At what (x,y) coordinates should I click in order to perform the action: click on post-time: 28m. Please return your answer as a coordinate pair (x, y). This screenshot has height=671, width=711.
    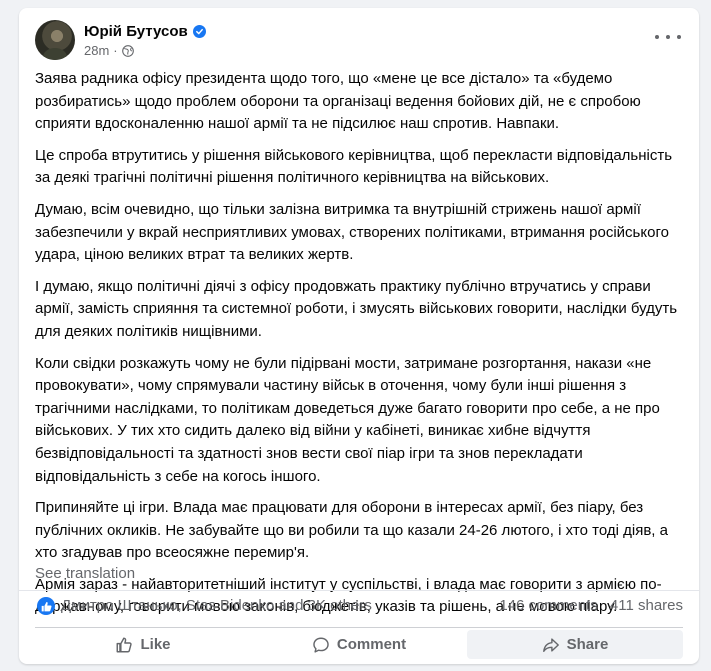
    Looking at the image, I should click on (96, 51).